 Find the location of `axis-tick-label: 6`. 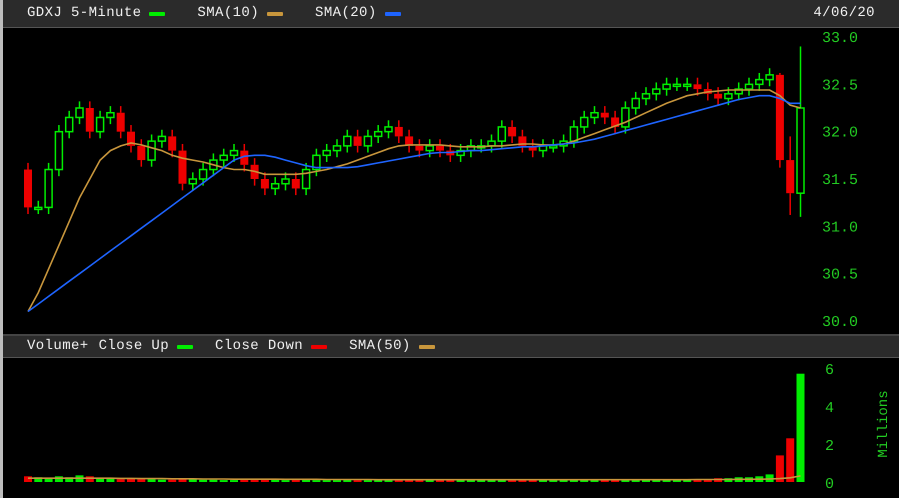

axis-tick-label: 6 is located at coordinates (829, 370).